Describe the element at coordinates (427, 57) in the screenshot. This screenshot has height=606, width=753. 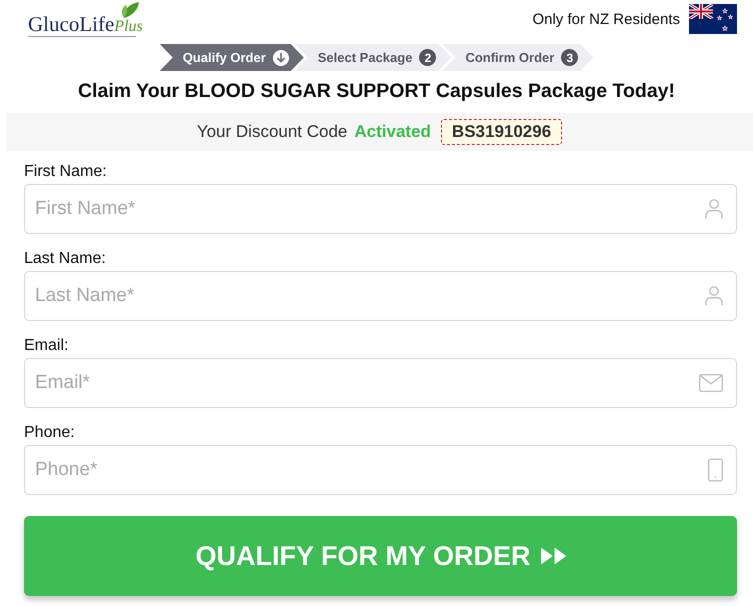
I see `step-number: 2` at that location.